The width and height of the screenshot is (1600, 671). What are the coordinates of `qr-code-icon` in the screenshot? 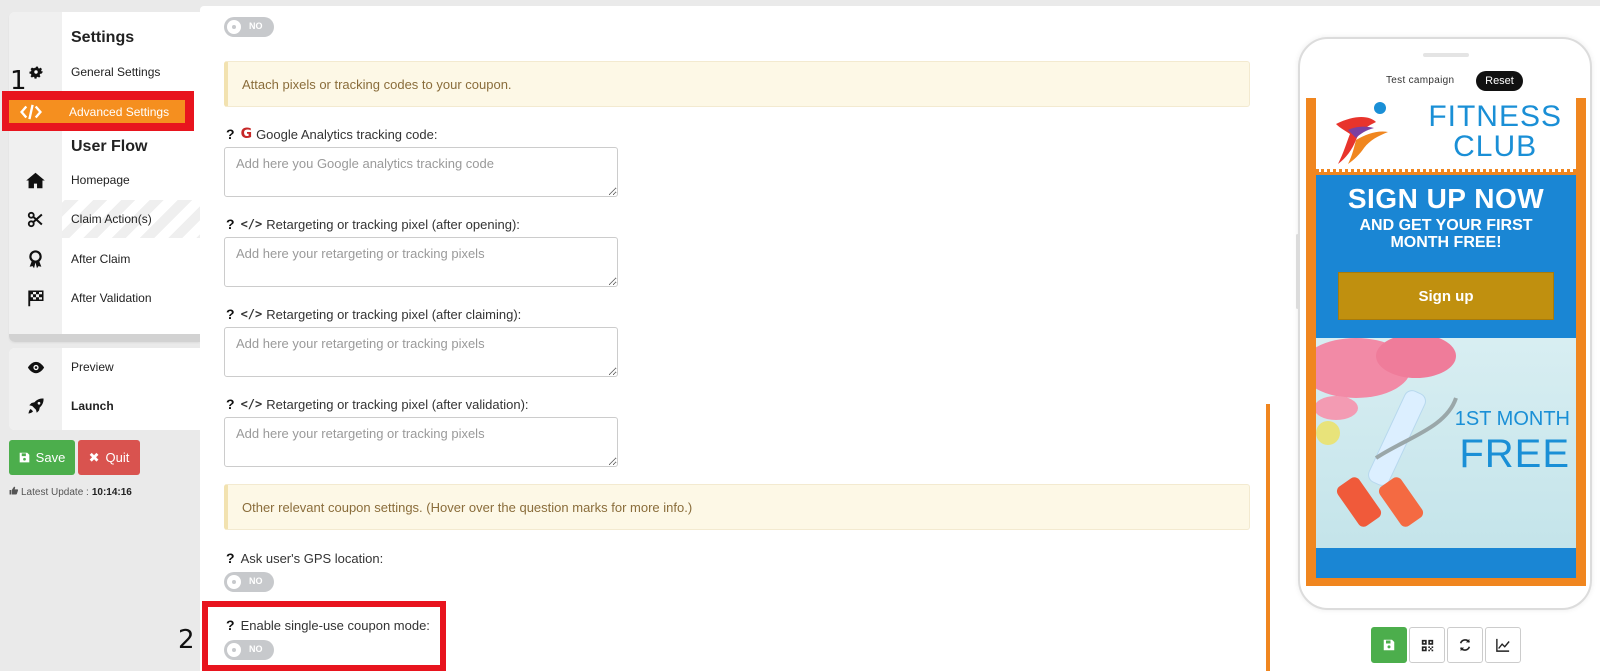 It's located at (1427, 645).